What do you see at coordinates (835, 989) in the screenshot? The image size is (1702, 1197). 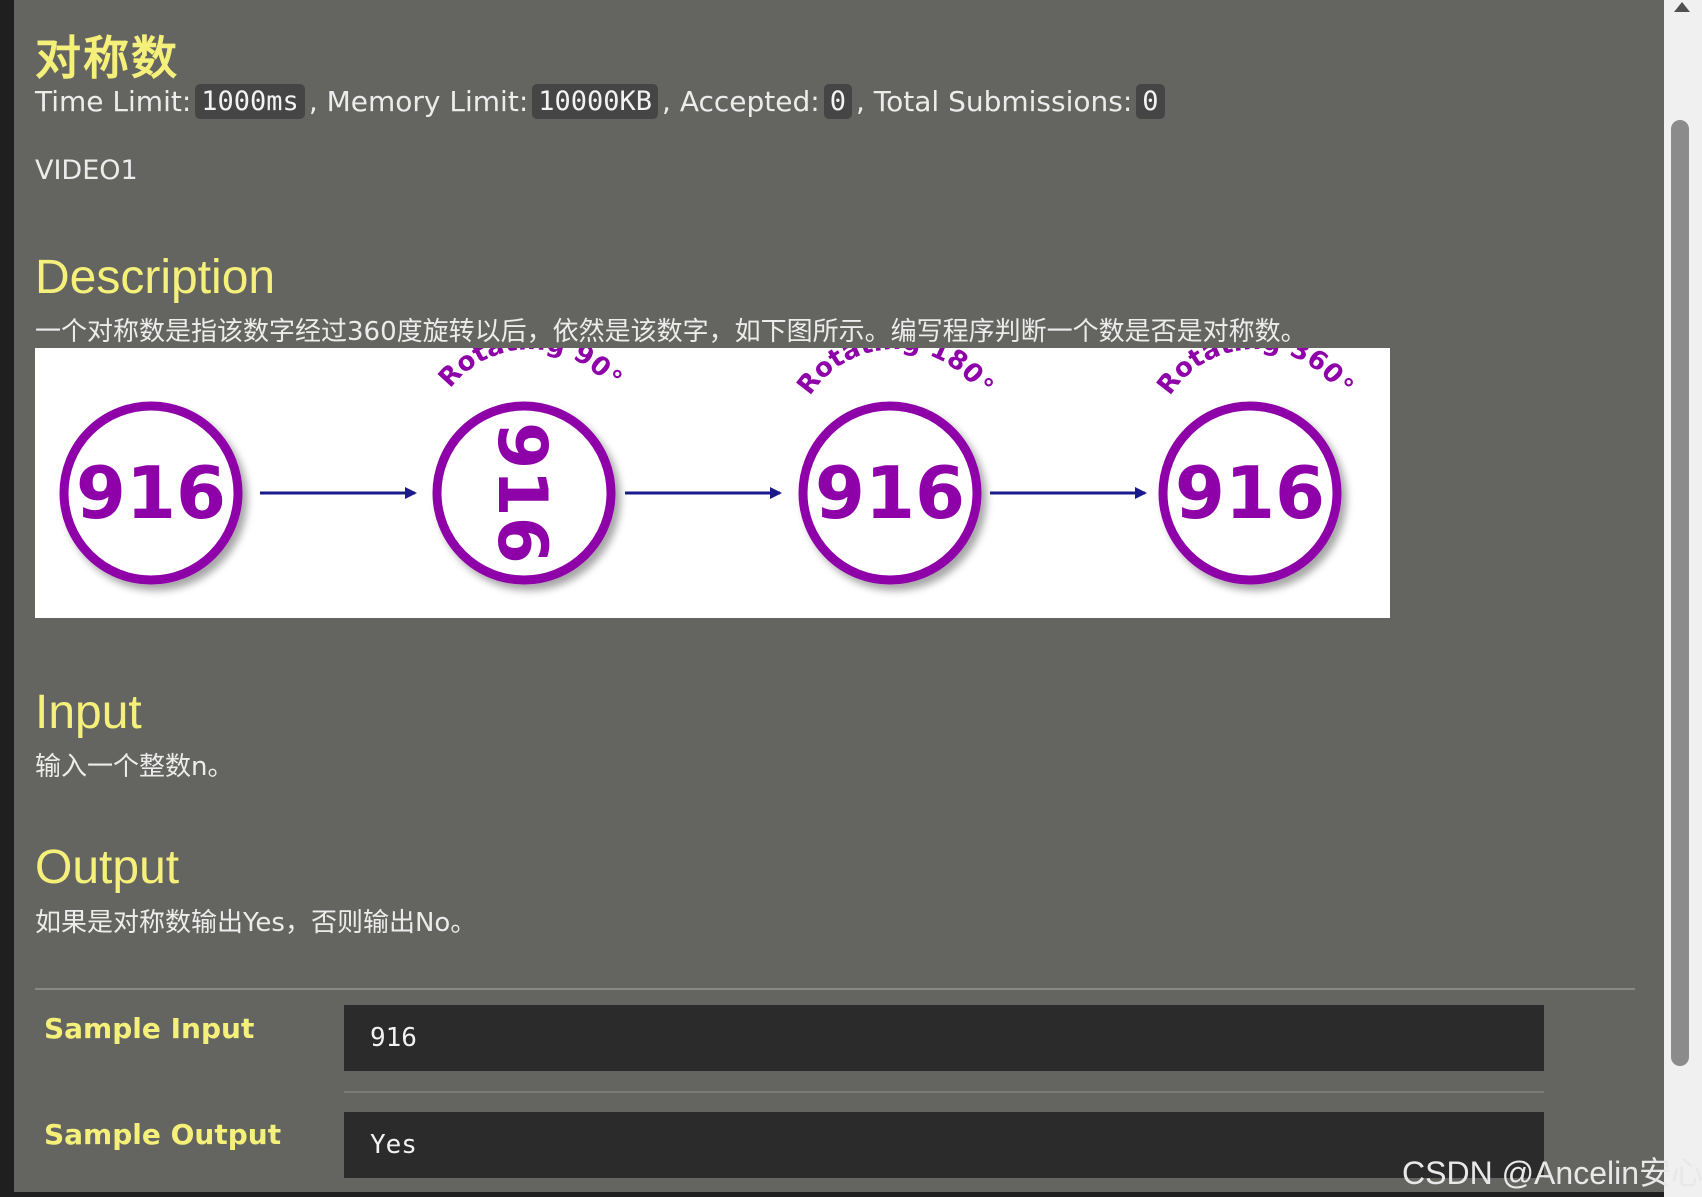 I see `section-divider` at bounding box center [835, 989].